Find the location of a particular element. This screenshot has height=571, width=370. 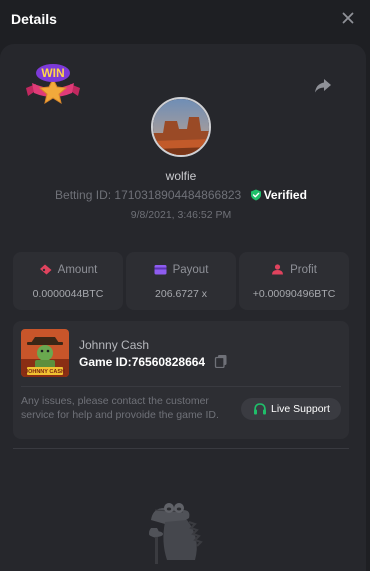

close-button is located at coordinates (348, 18).